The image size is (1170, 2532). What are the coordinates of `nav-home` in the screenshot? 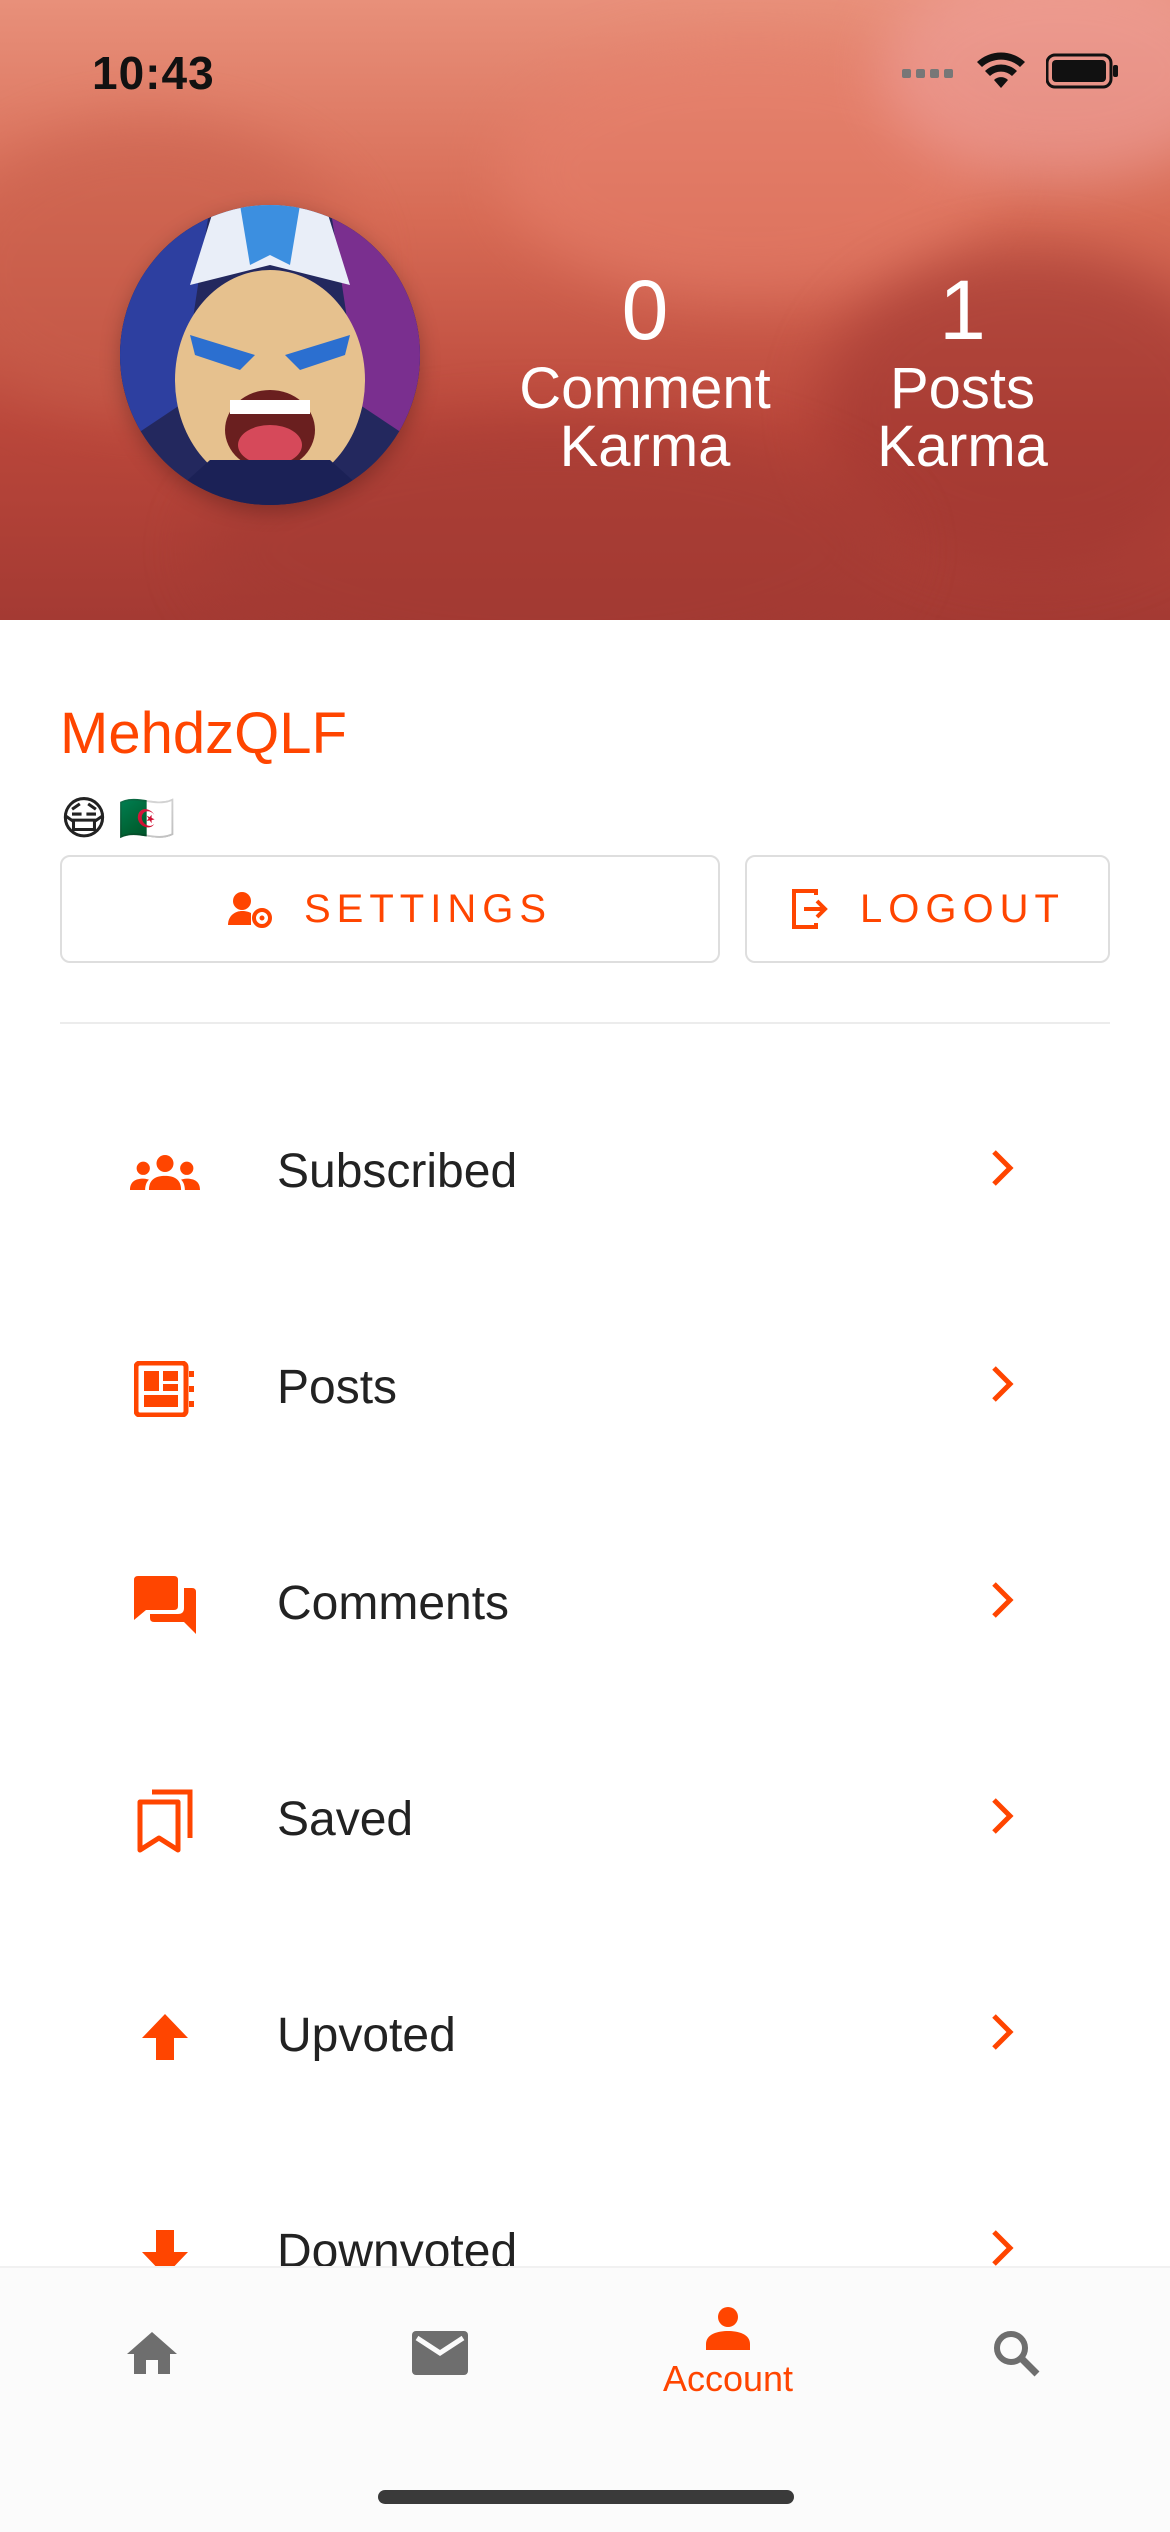 It's located at (152, 2353).